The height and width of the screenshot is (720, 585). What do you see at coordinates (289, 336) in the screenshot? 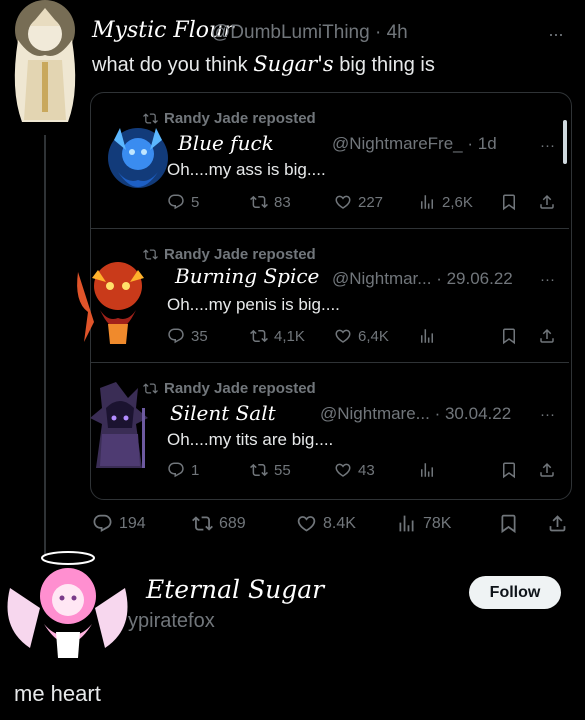
I see `quoted-2-repost-count: 4,1K` at bounding box center [289, 336].